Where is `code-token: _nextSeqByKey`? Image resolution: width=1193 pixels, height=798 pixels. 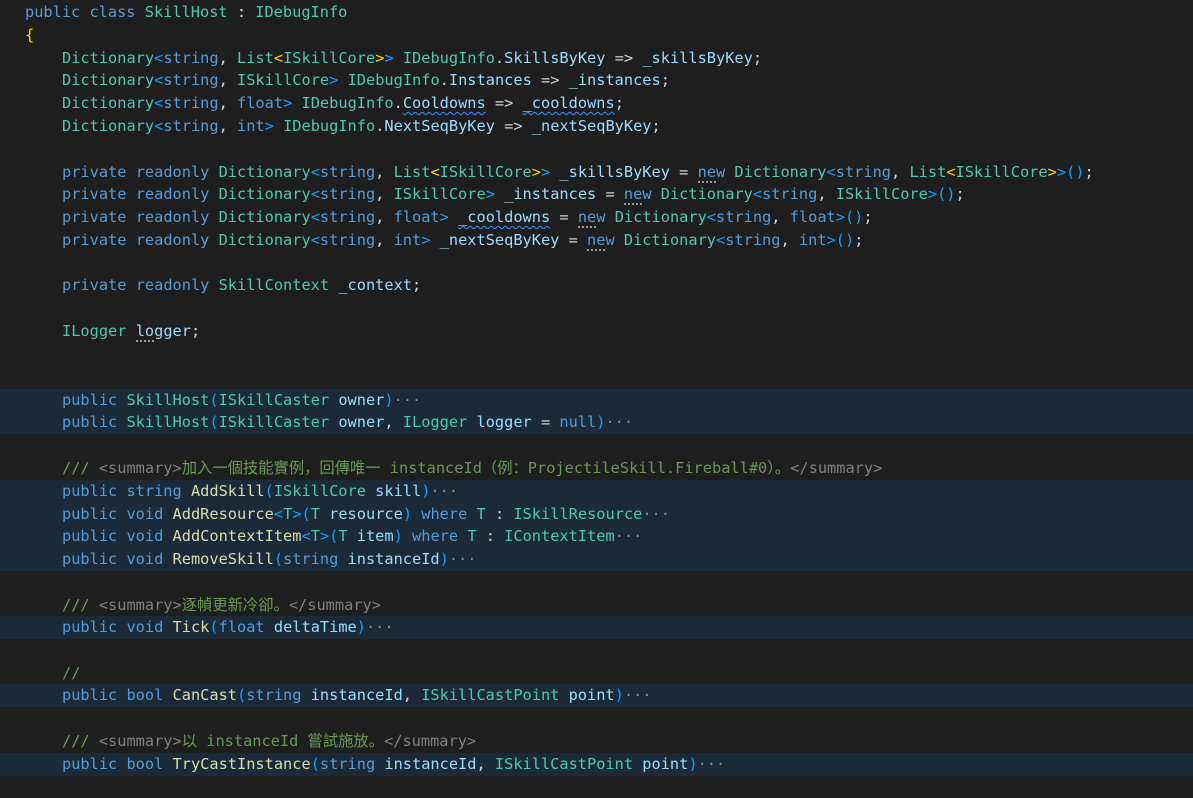 code-token: _nextSeqByKey is located at coordinates (499, 240).